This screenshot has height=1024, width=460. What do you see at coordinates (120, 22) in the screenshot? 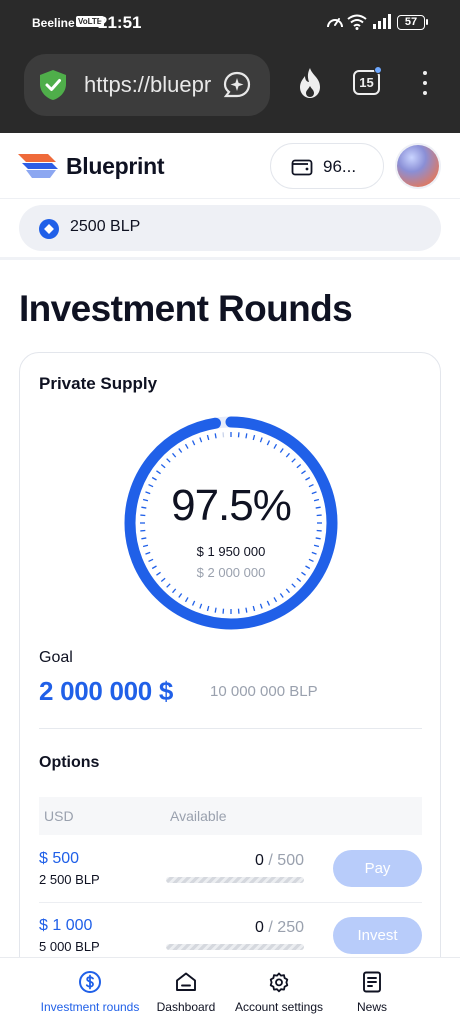
I see `clock: 21:51` at bounding box center [120, 22].